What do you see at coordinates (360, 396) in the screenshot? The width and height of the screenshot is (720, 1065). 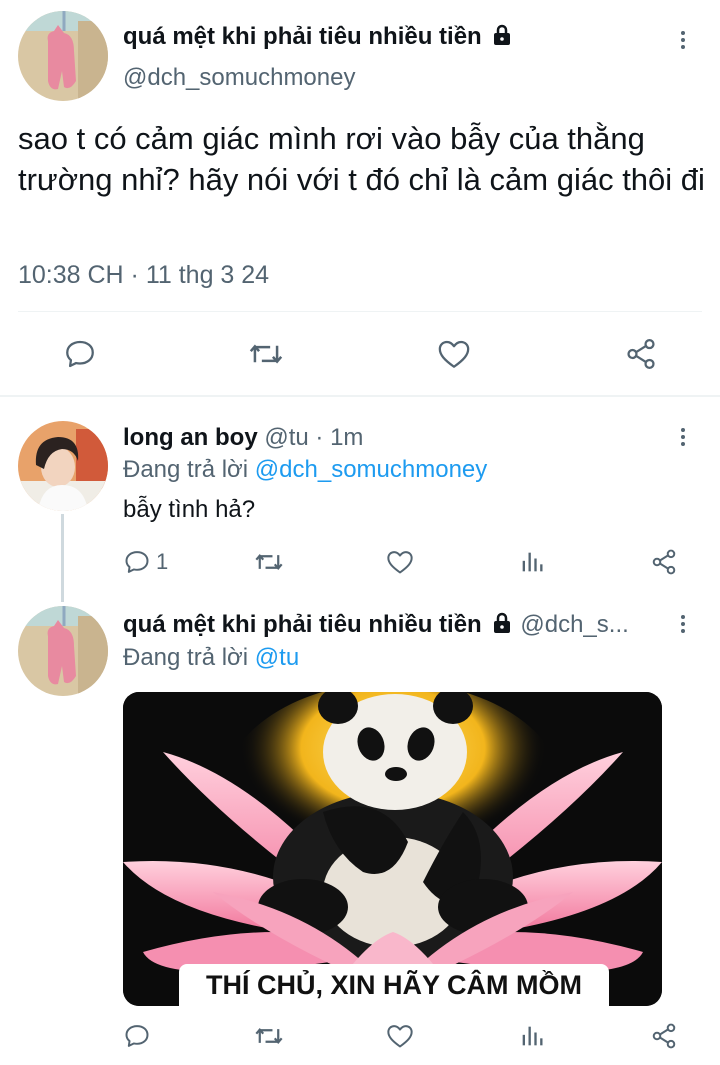 I see `section-divider` at bounding box center [360, 396].